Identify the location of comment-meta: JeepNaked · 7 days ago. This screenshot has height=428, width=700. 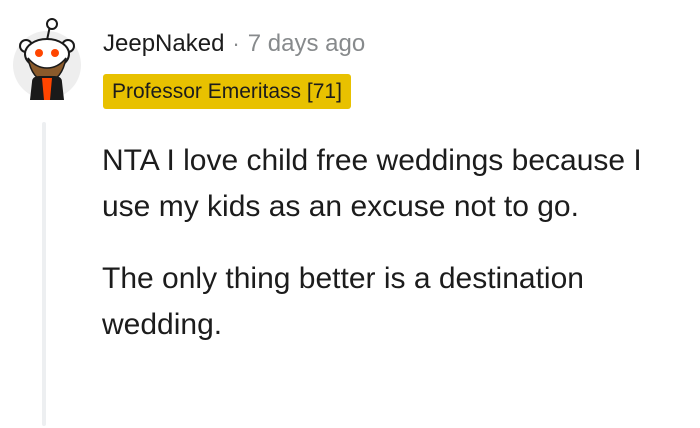
(234, 44).